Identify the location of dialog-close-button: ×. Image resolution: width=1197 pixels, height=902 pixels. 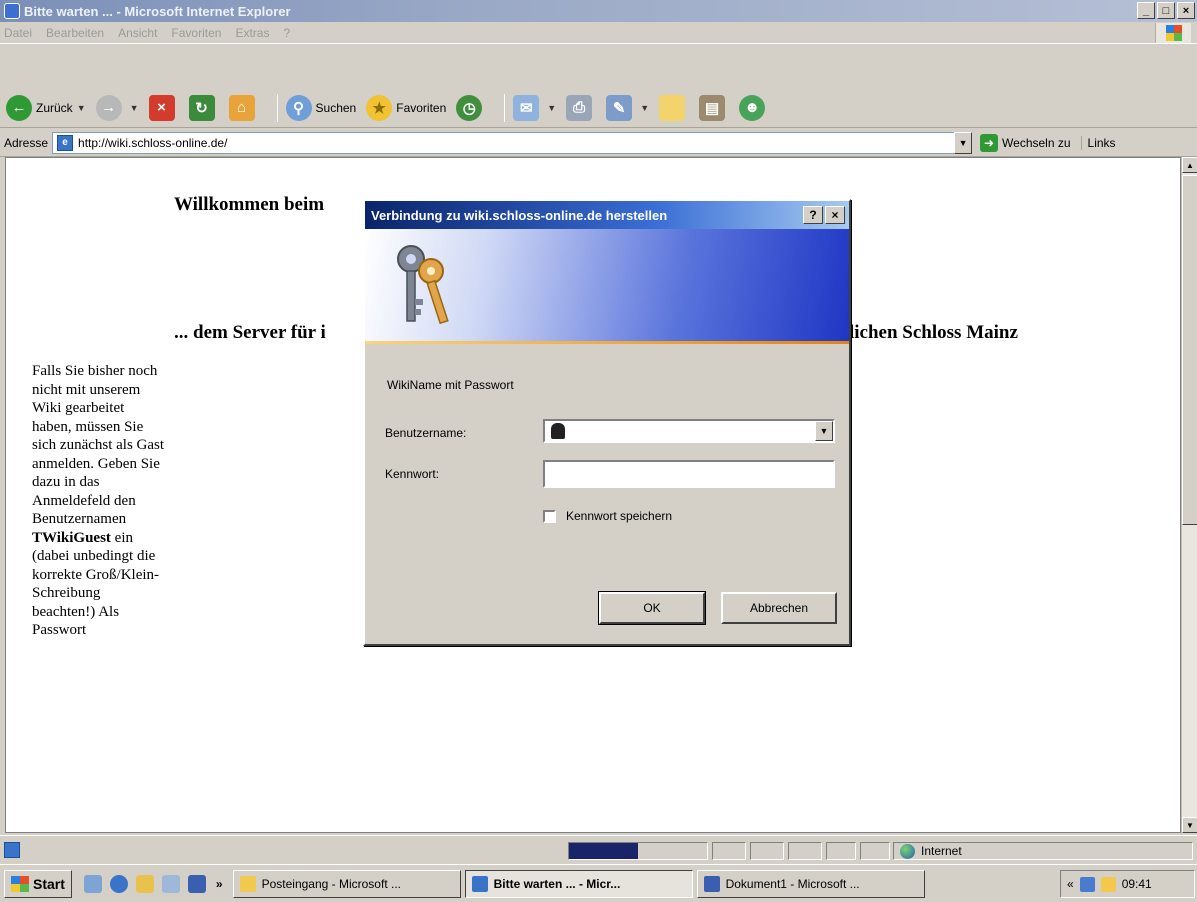
(835, 215).